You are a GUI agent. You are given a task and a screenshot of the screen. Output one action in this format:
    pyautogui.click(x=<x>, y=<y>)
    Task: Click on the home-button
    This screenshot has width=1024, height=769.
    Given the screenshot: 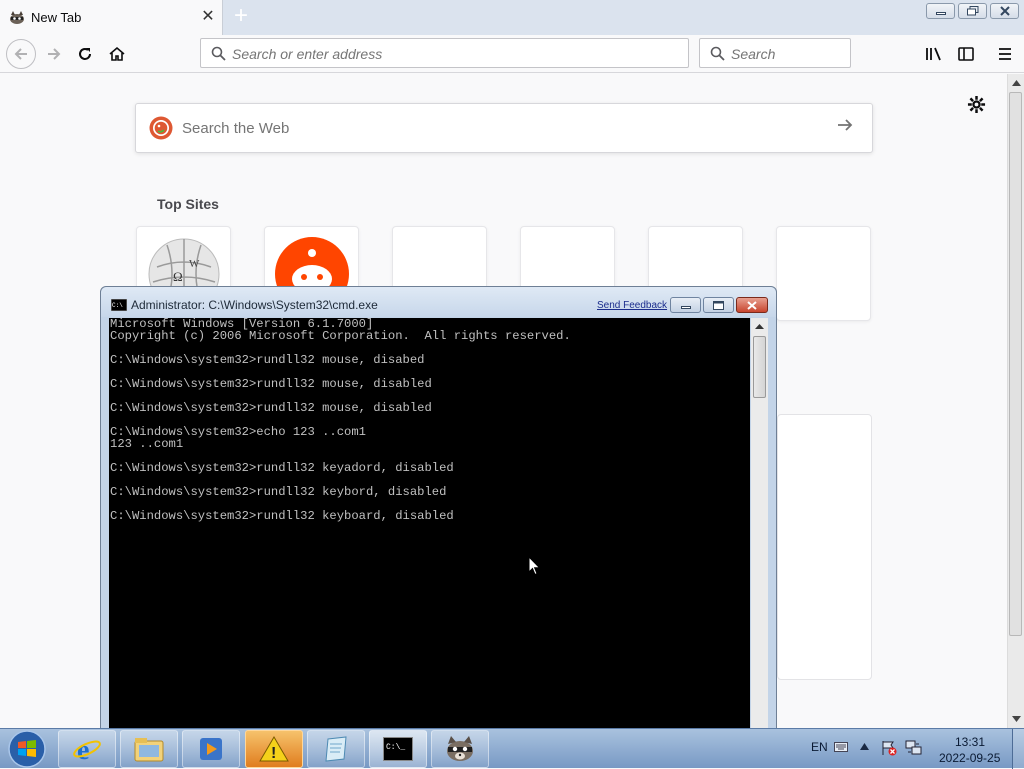 What is the action you would take?
    pyautogui.click(x=117, y=54)
    